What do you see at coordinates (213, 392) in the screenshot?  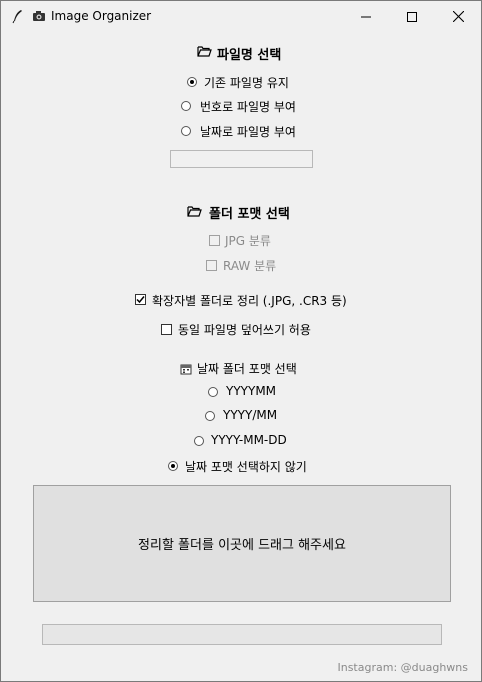 I see `radio-yyyymm` at bounding box center [213, 392].